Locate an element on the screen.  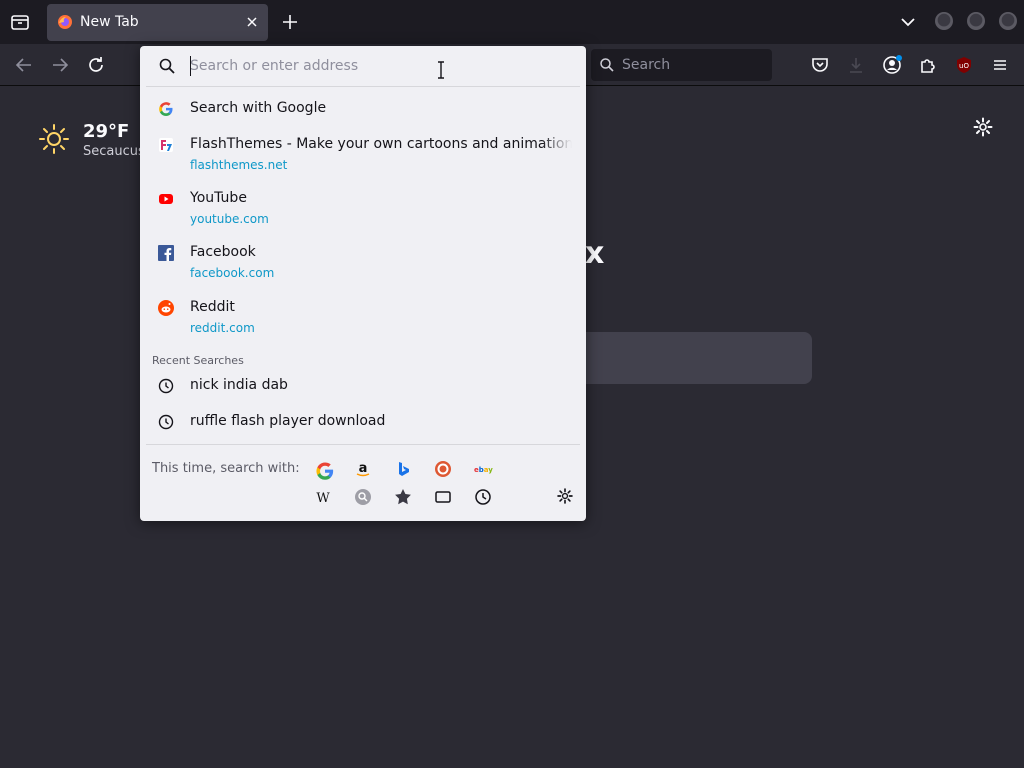
new-tab-plus-icon is located at coordinates (290, 22).